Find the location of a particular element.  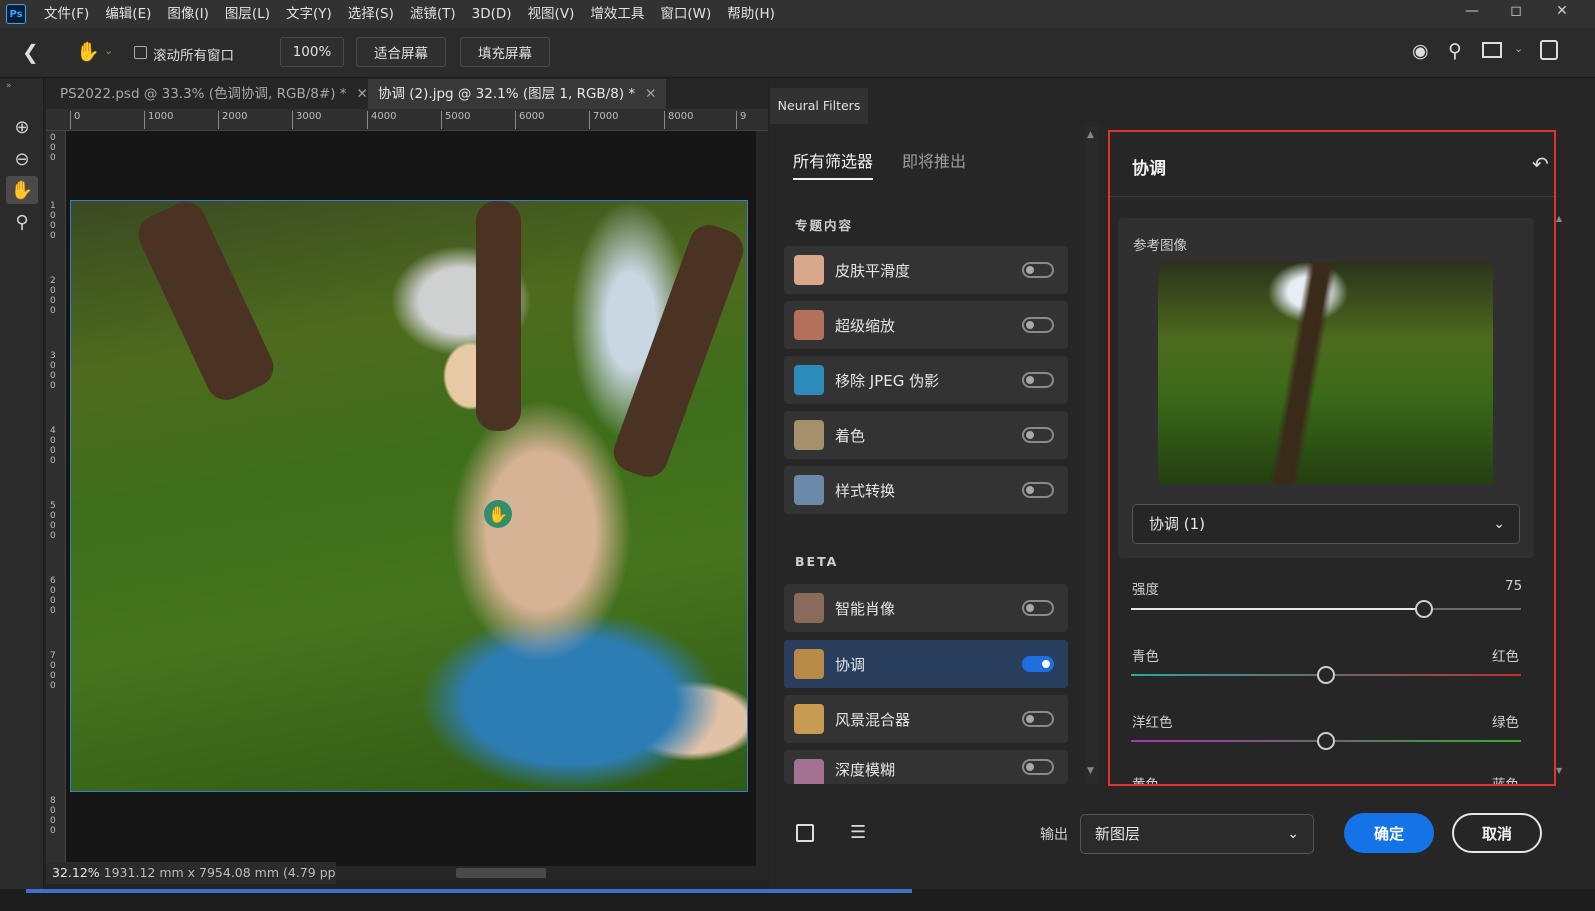

ruler-tick: 0 is located at coordinates (75, 120).